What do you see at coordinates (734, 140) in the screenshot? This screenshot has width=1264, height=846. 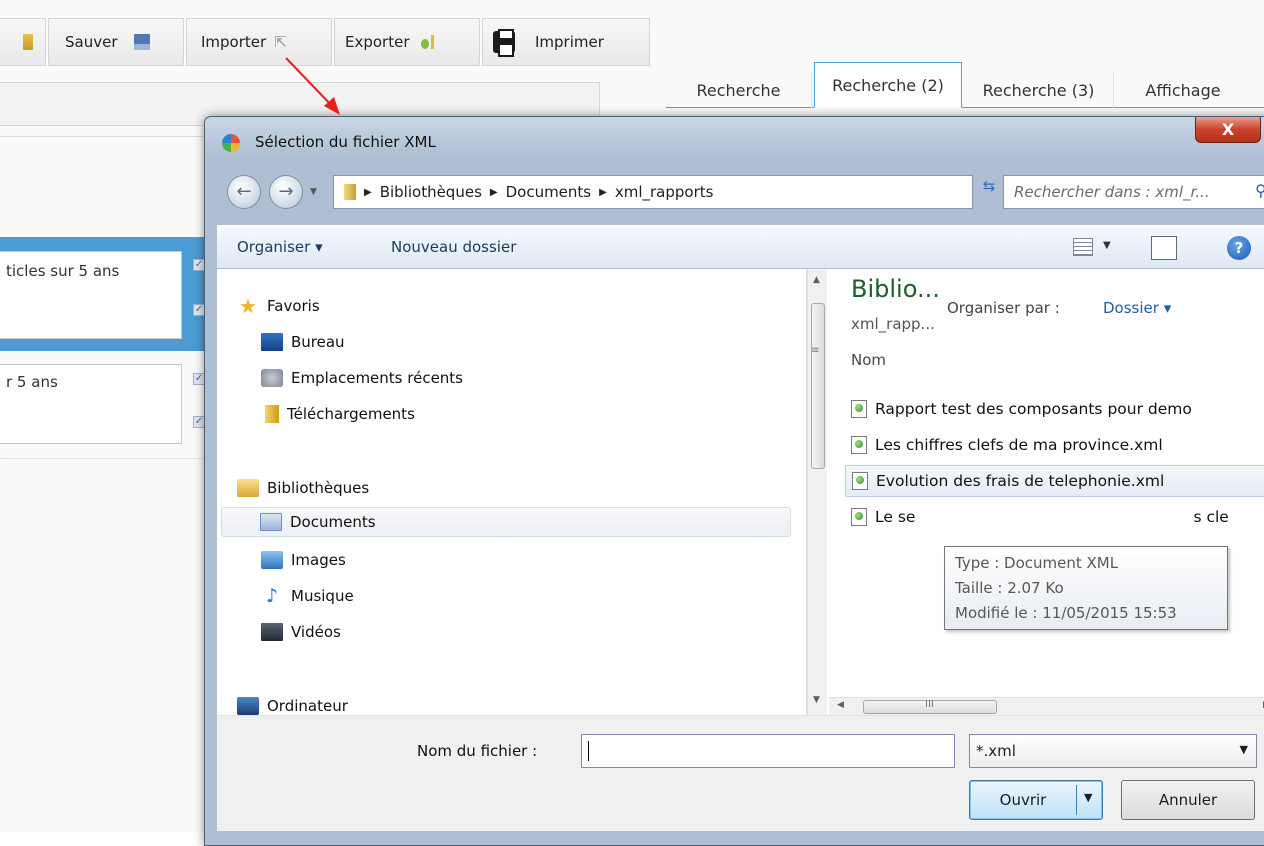 I see `dialog-titlebar: Sélection du fichier XML X` at bounding box center [734, 140].